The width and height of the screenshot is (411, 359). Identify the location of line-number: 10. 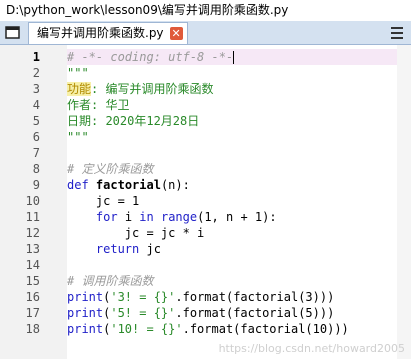
(32, 201).